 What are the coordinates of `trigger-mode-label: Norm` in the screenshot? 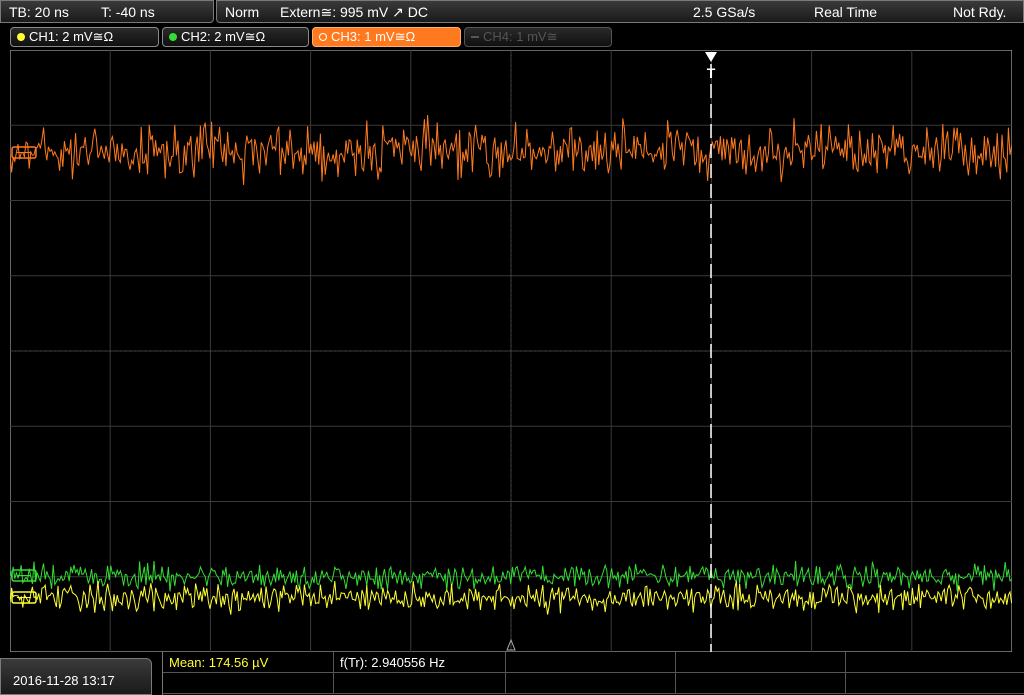 It's located at (242, 12).